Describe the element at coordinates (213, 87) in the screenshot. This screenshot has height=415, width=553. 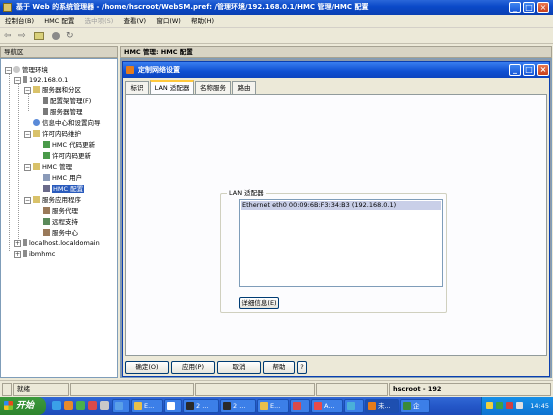
I see `tab-name-services: 名称服务` at that location.